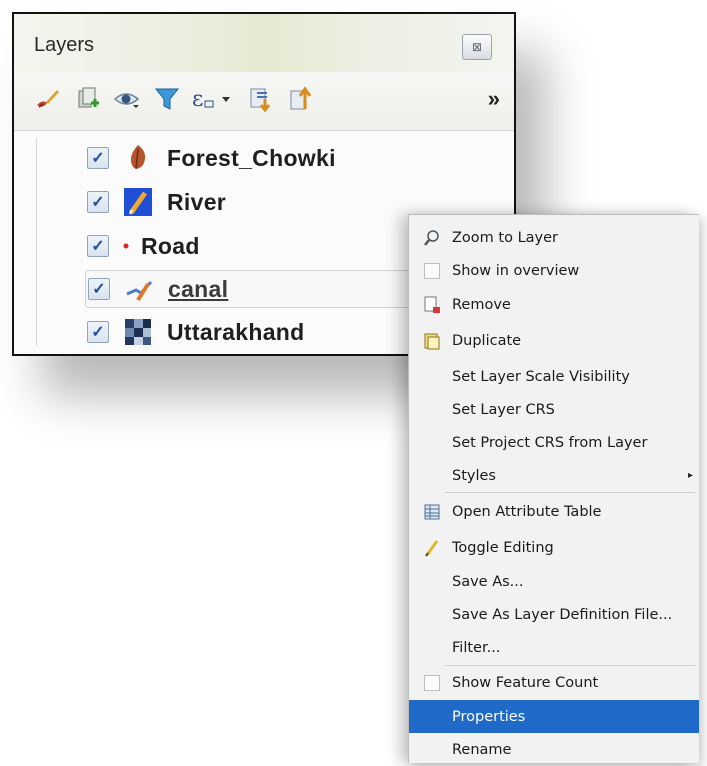 The width and height of the screenshot is (707, 766). Describe the element at coordinates (261, 99) in the screenshot. I see `expand-all-icon` at that location.